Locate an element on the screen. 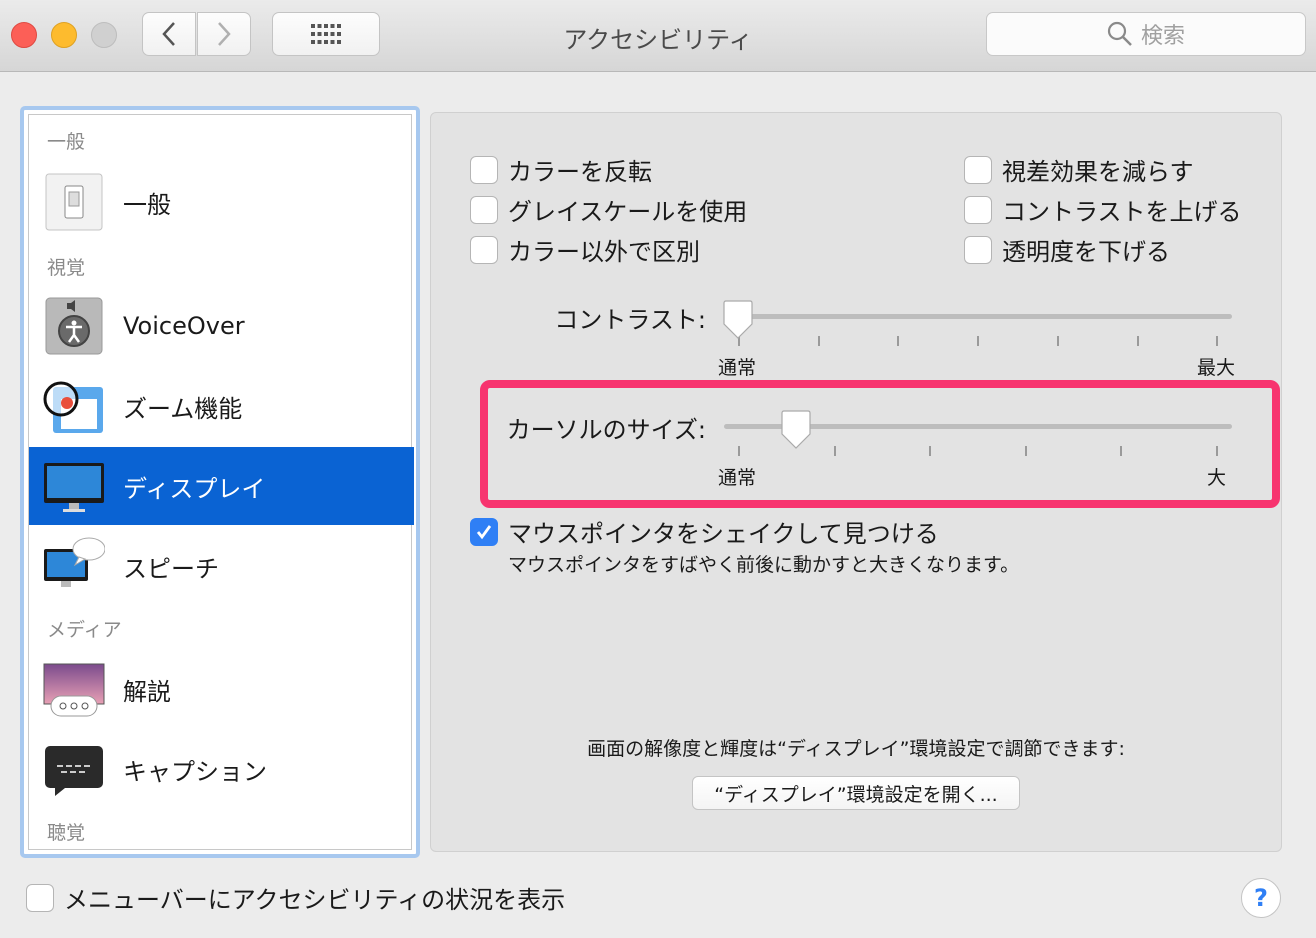 The height and width of the screenshot is (938, 1316). reduce-transparency-label: 透明度を下げる is located at coordinates (1086, 252).